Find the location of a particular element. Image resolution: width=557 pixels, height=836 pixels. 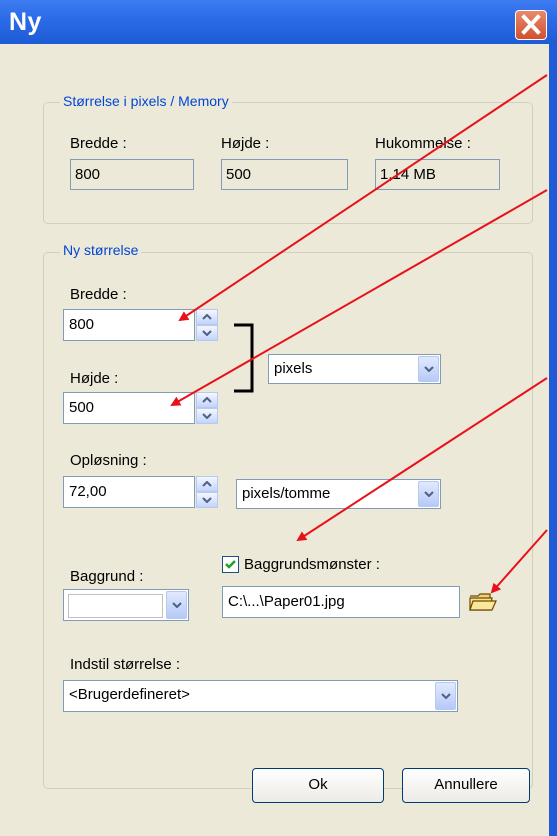

checkmark-icon is located at coordinates (230, 564).